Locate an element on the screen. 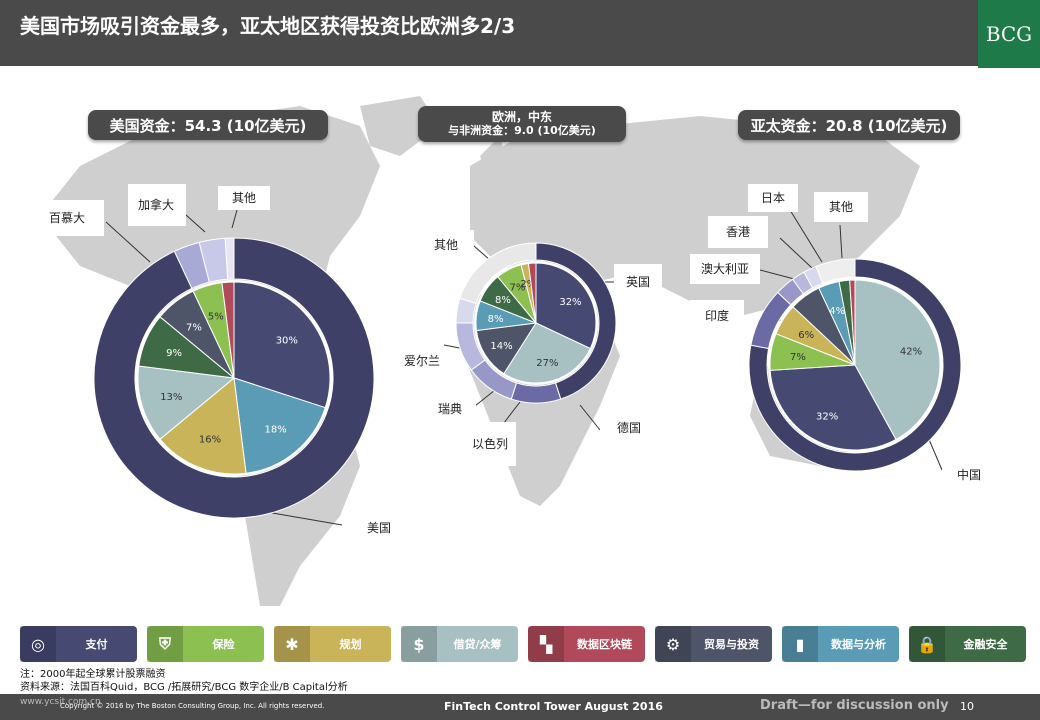 Image resolution: width=1040 pixels, height=720 pixels. slice-label: 18% is located at coordinates (275, 429).